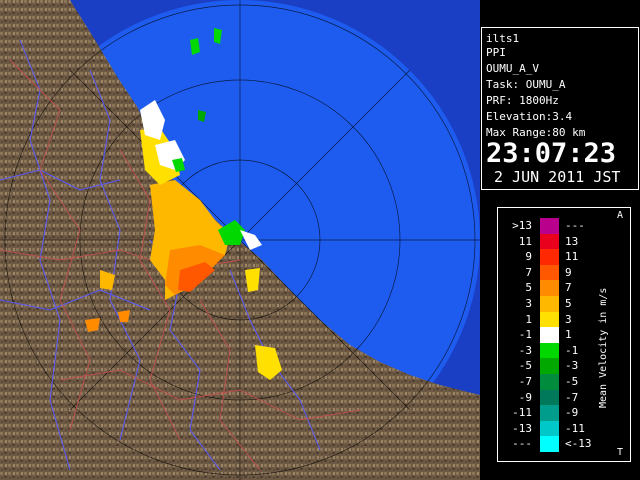 The height and width of the screenshot is (480, 640). Describe the element at coordinates (568, 288) in the screenshot. I see `legend-label-right: 7` at that location.